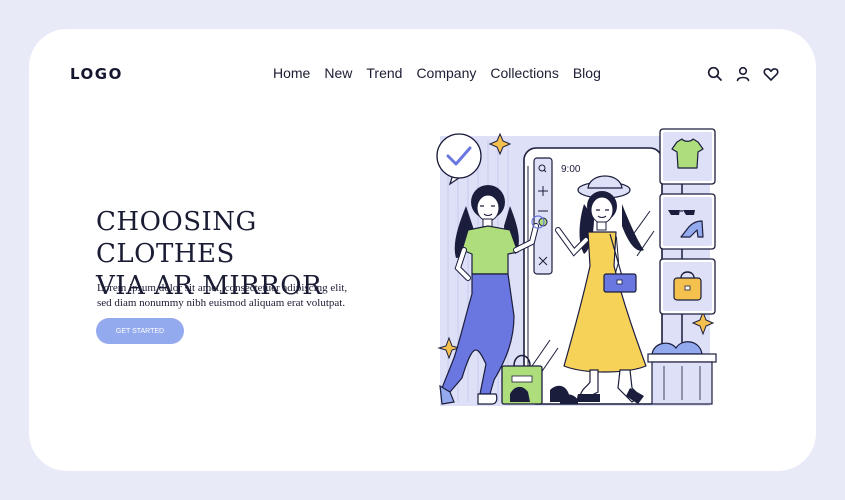  Describe the element at coordinates (687, 156) in the screenshot. I see `tshirt-card` at that location.